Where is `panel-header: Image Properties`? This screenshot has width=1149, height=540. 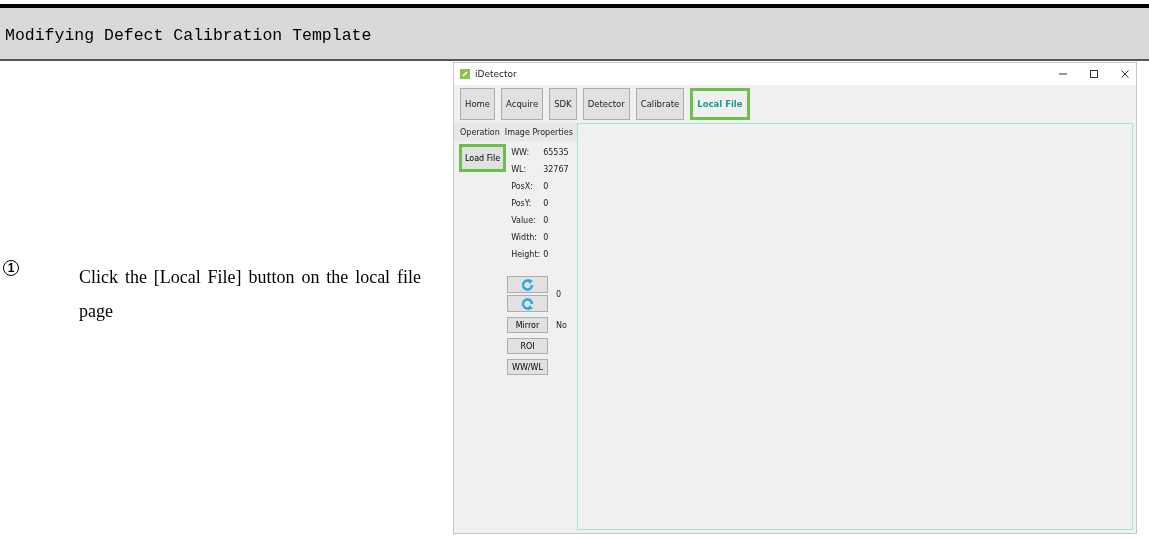 panel-header: Image Properties is located at coordinates (538, 132).